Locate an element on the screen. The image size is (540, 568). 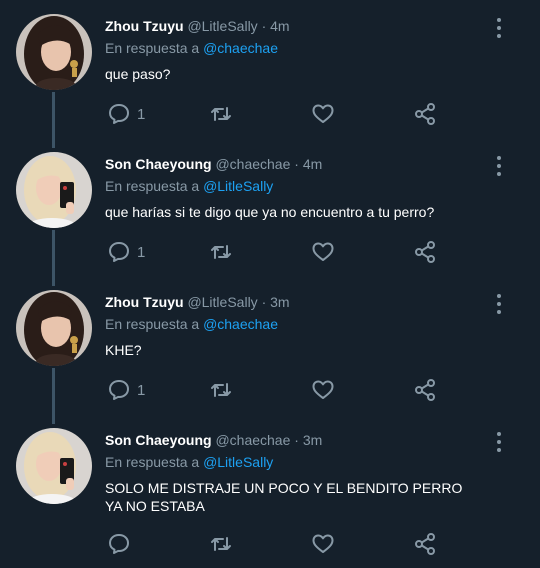
tweet-header: Zhou Tzuyu @LitleSally · 4m is located at coordinates (197, 26).